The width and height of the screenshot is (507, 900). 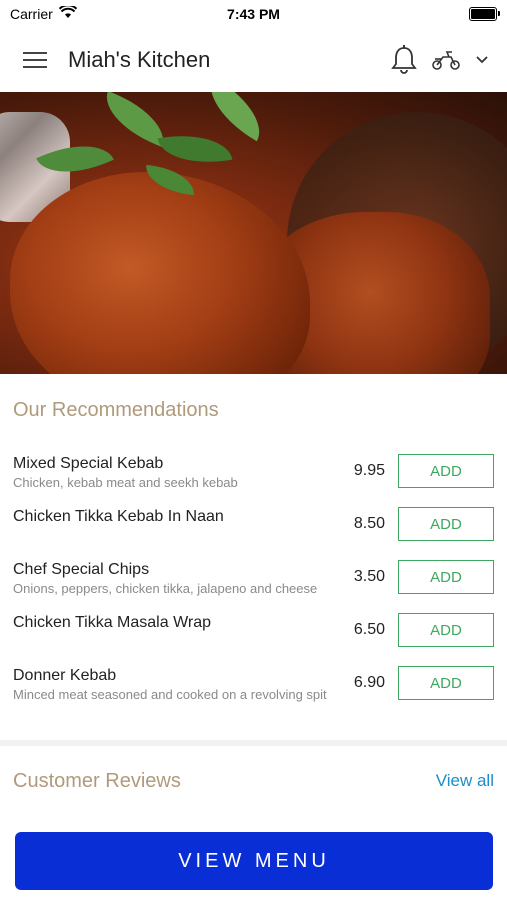 I want to click on view-menu-button: VIEW MENU, so click(x=254, y=861).